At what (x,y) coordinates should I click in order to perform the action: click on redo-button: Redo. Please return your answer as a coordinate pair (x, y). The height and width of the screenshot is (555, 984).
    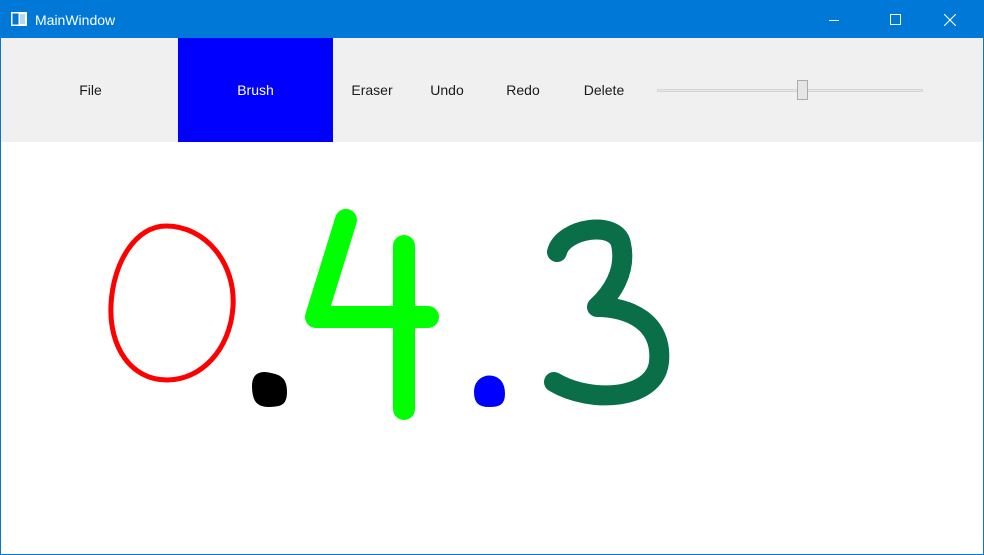
    Looking at the image, I should click on (523, 90).